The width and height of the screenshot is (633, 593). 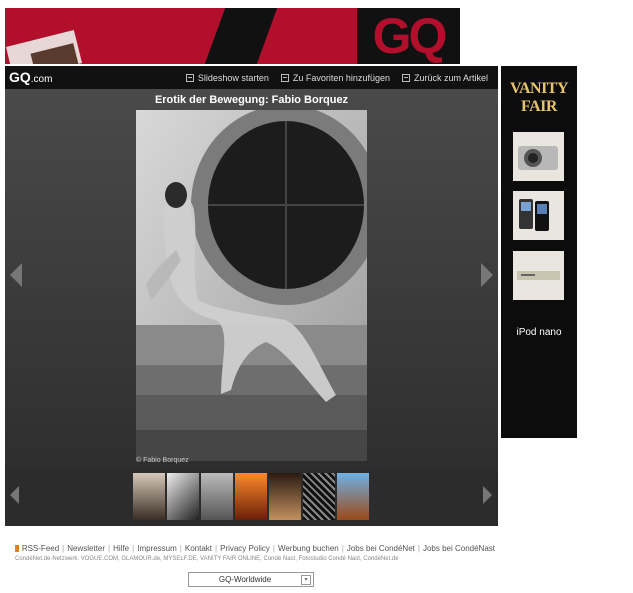 I want to click on ad-tagline: iPod nano, so click(x=539, y=332).